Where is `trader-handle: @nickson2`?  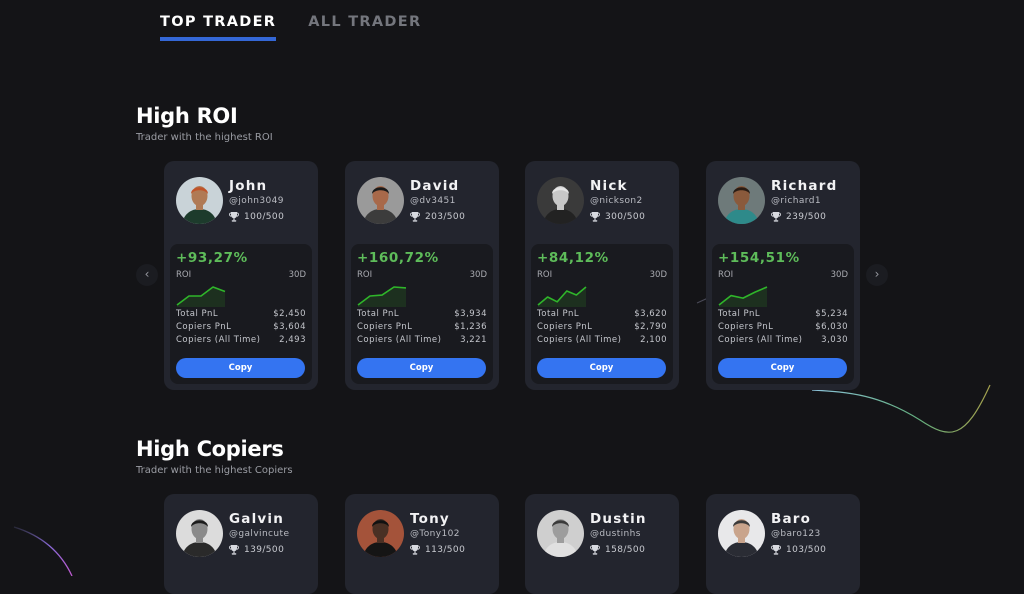
trader-handle: @nickson2 is located at coordinates (616, 201).